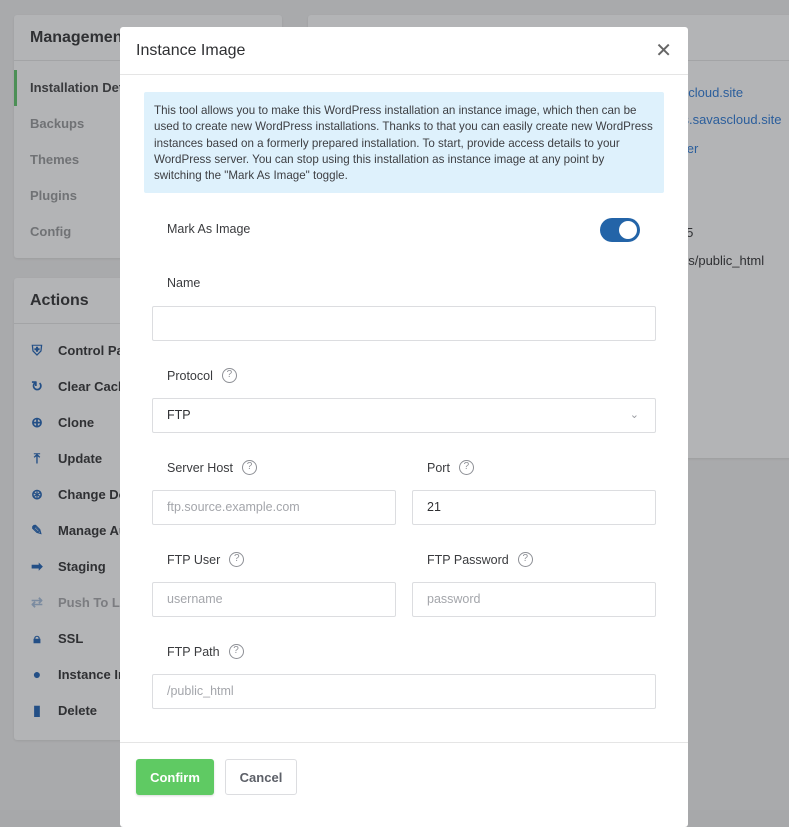 This screenshot has height=827, width=789. Describe the element at coordinates (76, 422) in the screenshot. I see `action-label: Clone` at that location.